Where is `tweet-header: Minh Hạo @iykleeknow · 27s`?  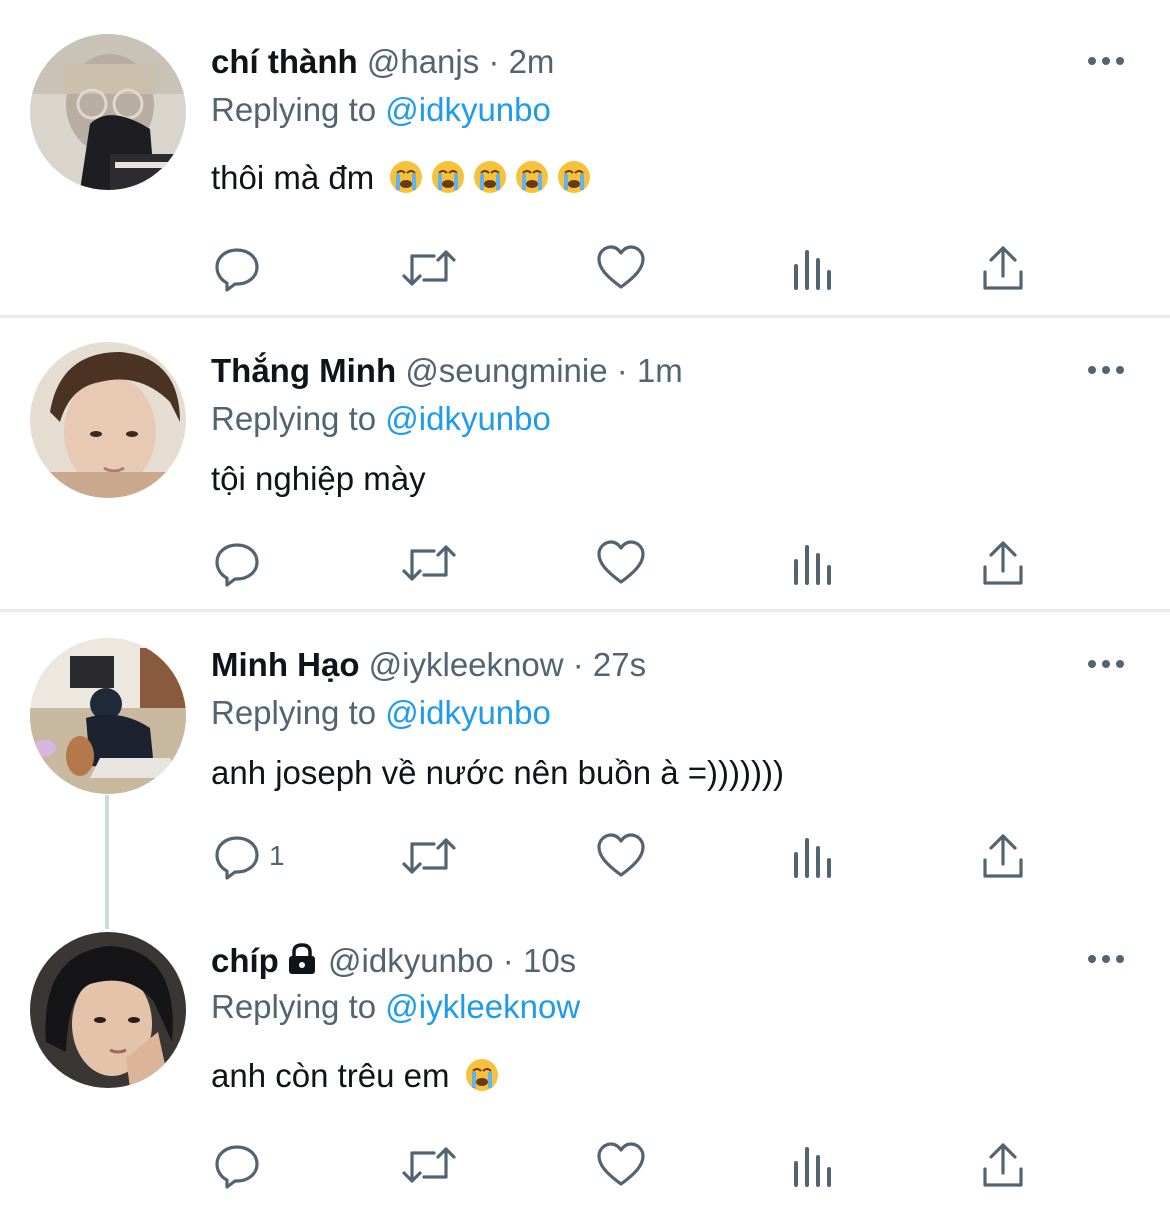 tweet-header: Minh Hạo @iykleeknow · 27s is located at coordinates (428, 665).